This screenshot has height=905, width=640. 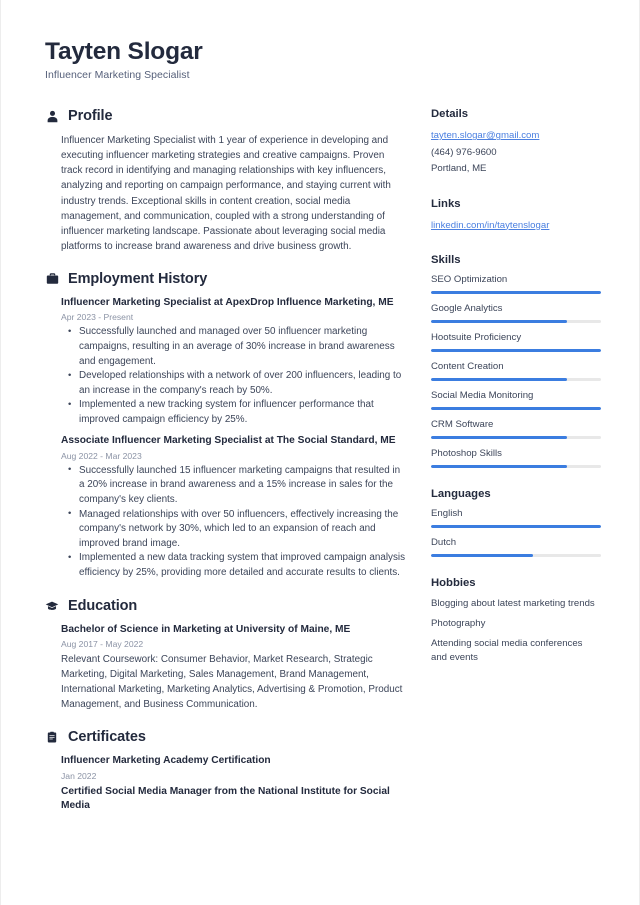 I want to click on section-certificates-header: Certificates, so click(x=226, y=737).